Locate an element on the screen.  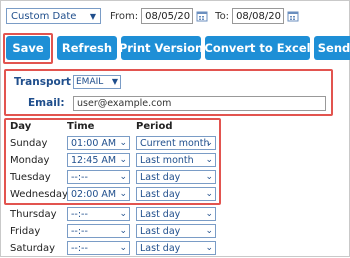
period-select: Last month ⌄ is located at coordinates (176, 160).